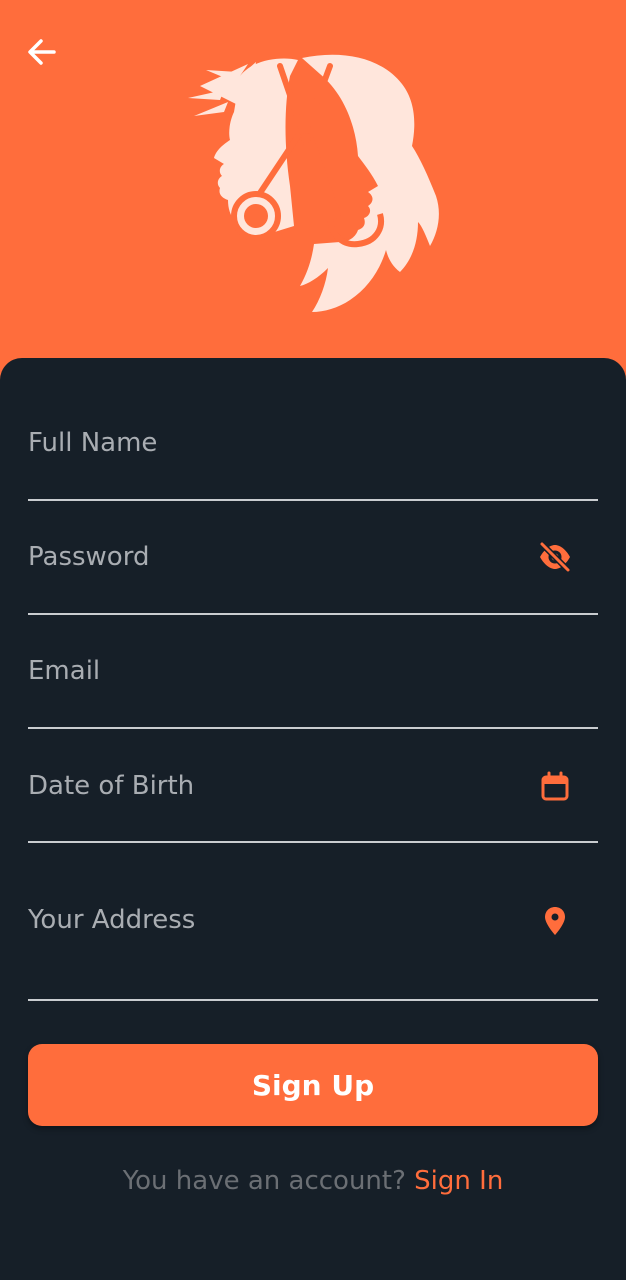 The width and height of the screenshot is (626, 1280). What do you see at coordinates (273, 786) in the screenshot?
I see `date-of-birth-input` at bounding box center [273, 786].